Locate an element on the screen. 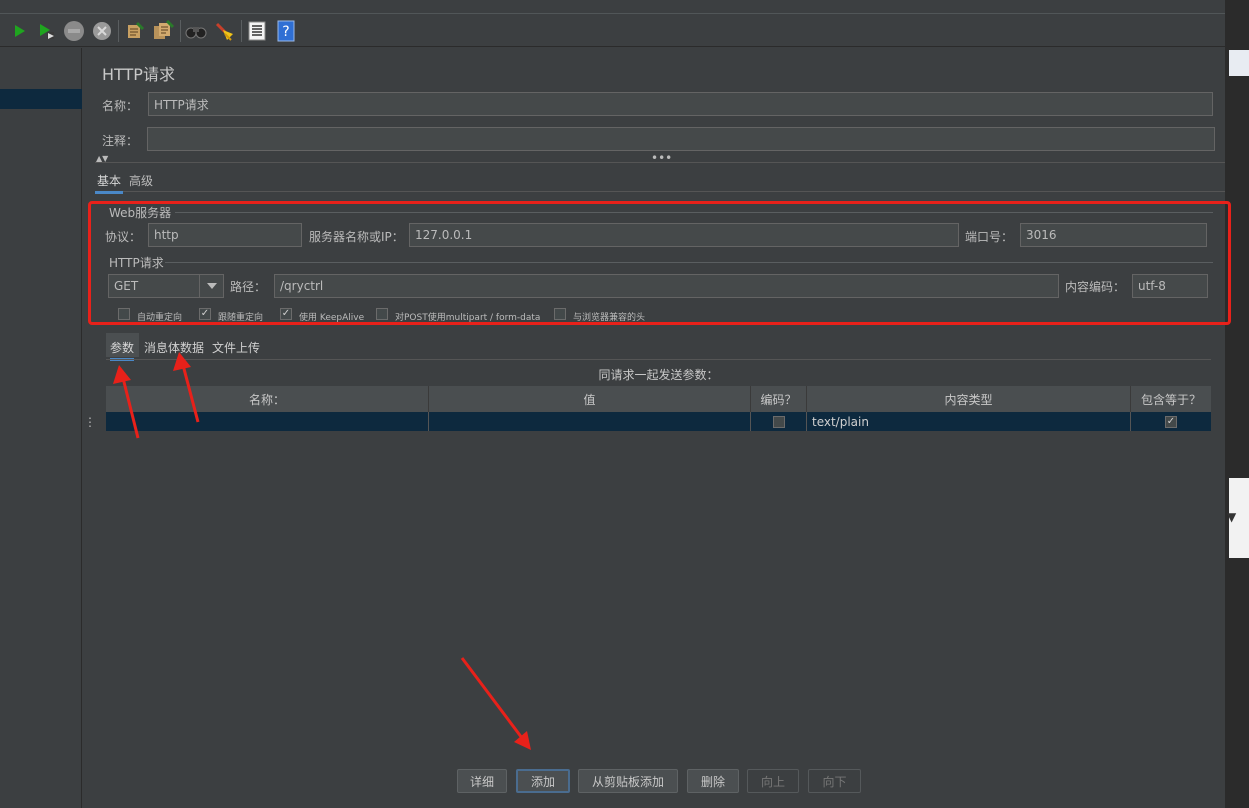 The width and height of the screenshot is (1249, 808). delete-button: 删除 is located at coordinates (713, 781).